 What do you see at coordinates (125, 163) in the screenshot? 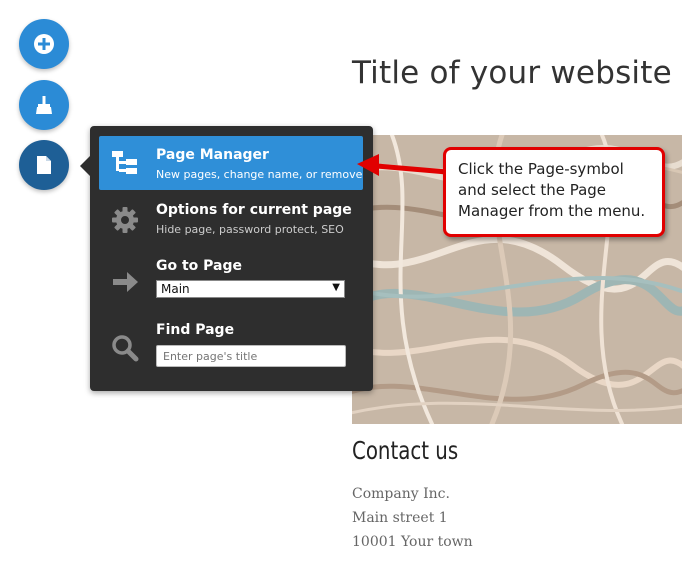
I see `sitemap-icon` at bounding box center [125, 163].